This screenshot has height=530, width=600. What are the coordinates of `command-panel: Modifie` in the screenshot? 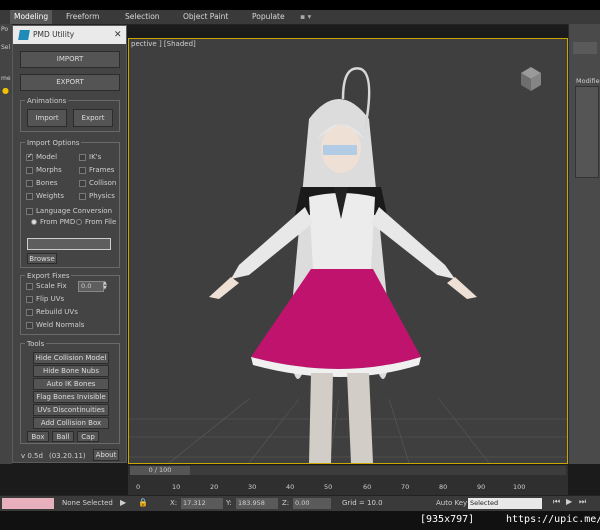 It's located at (584, 244).